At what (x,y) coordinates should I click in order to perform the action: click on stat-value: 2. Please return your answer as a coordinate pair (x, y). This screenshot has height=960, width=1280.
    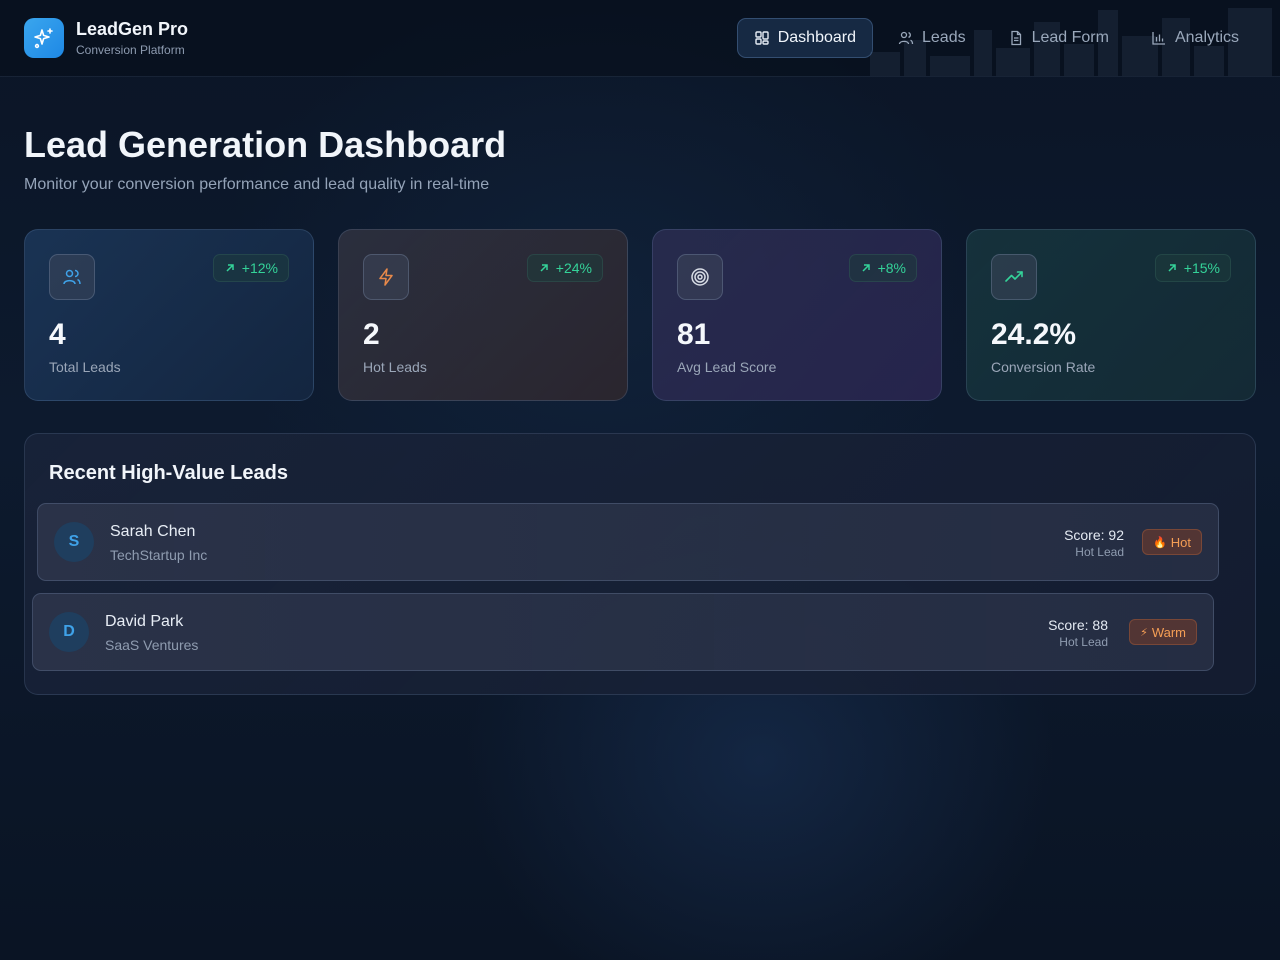
    Looking at the image, I should click on (371, 334).